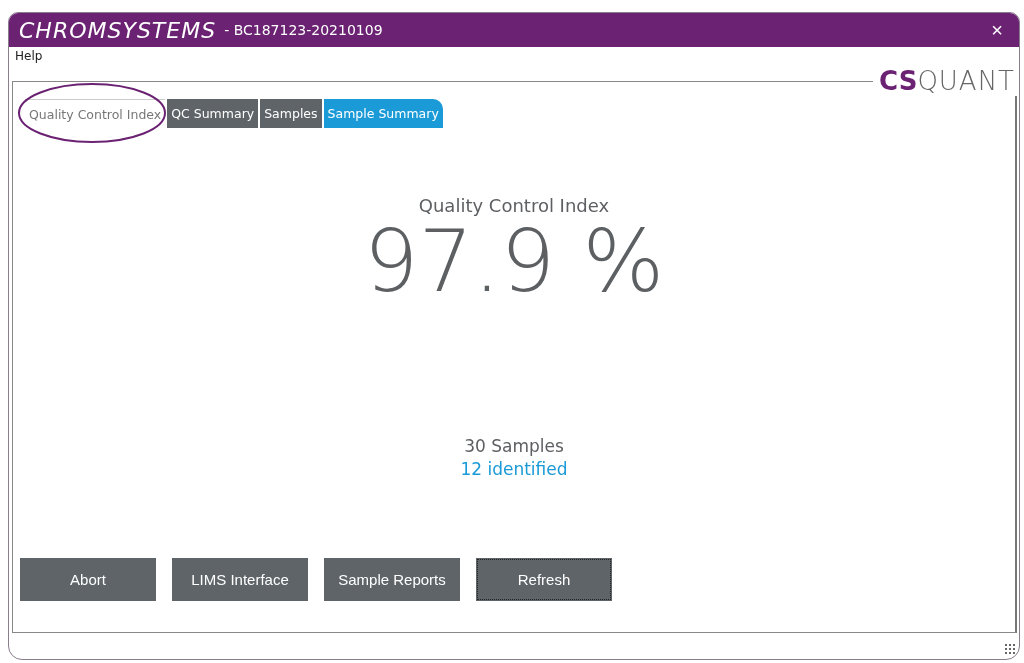 This screenshot has width=1024, height=663. I want to click on index-label: Quality Control Index, so click(514, 205).